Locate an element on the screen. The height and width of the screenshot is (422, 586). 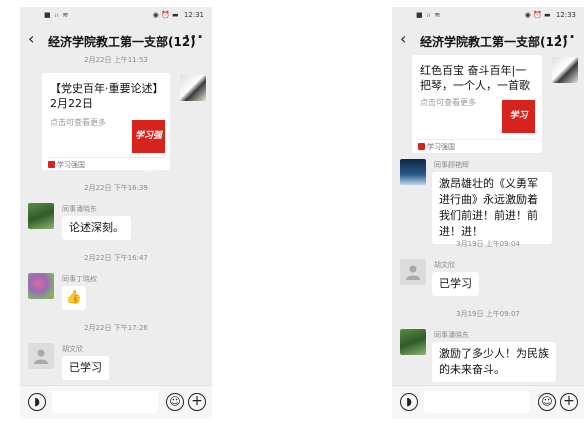
timestamp: 2月22日 下午16:47 is located at coordinates (116, 258).